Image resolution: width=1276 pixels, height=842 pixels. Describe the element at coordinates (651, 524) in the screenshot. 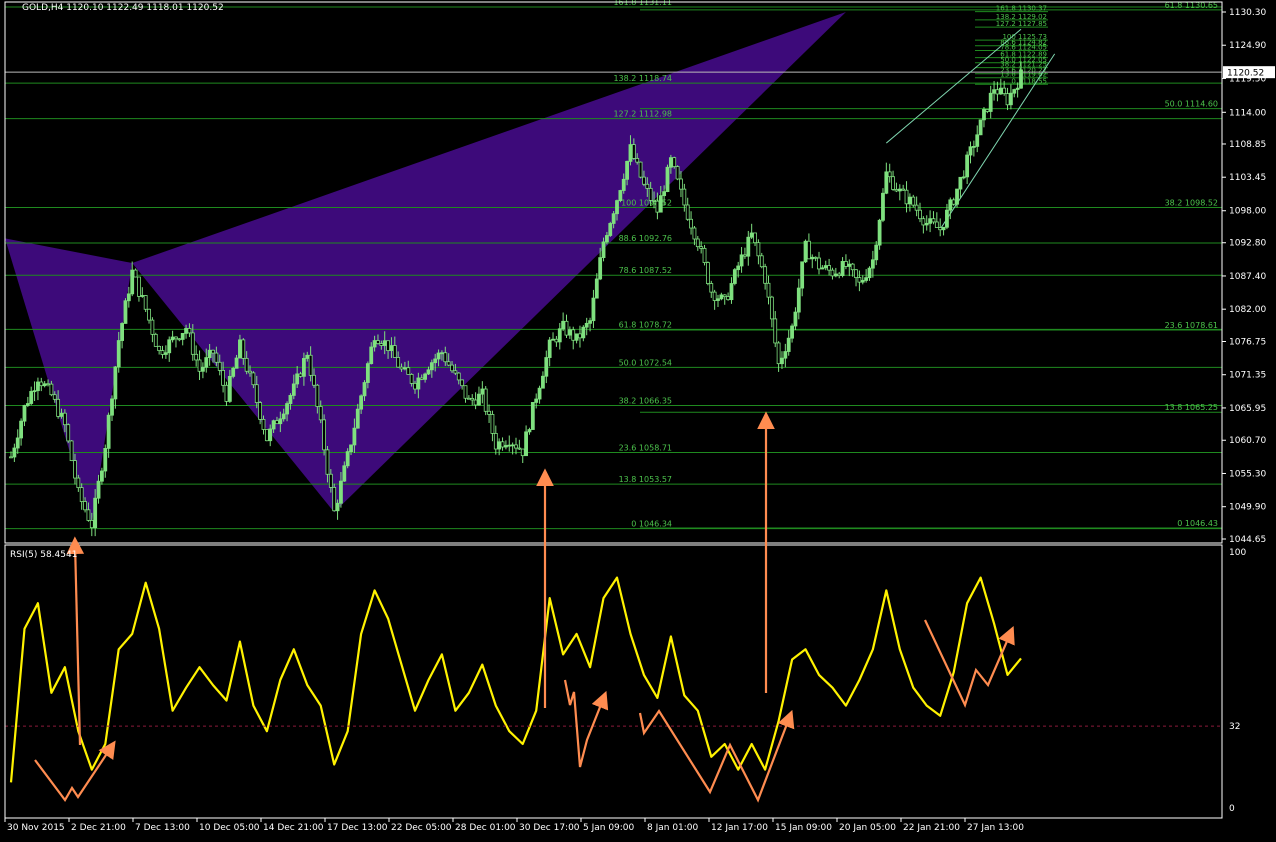

I see `fib-left-11-label: 0 1046.34` at that location.